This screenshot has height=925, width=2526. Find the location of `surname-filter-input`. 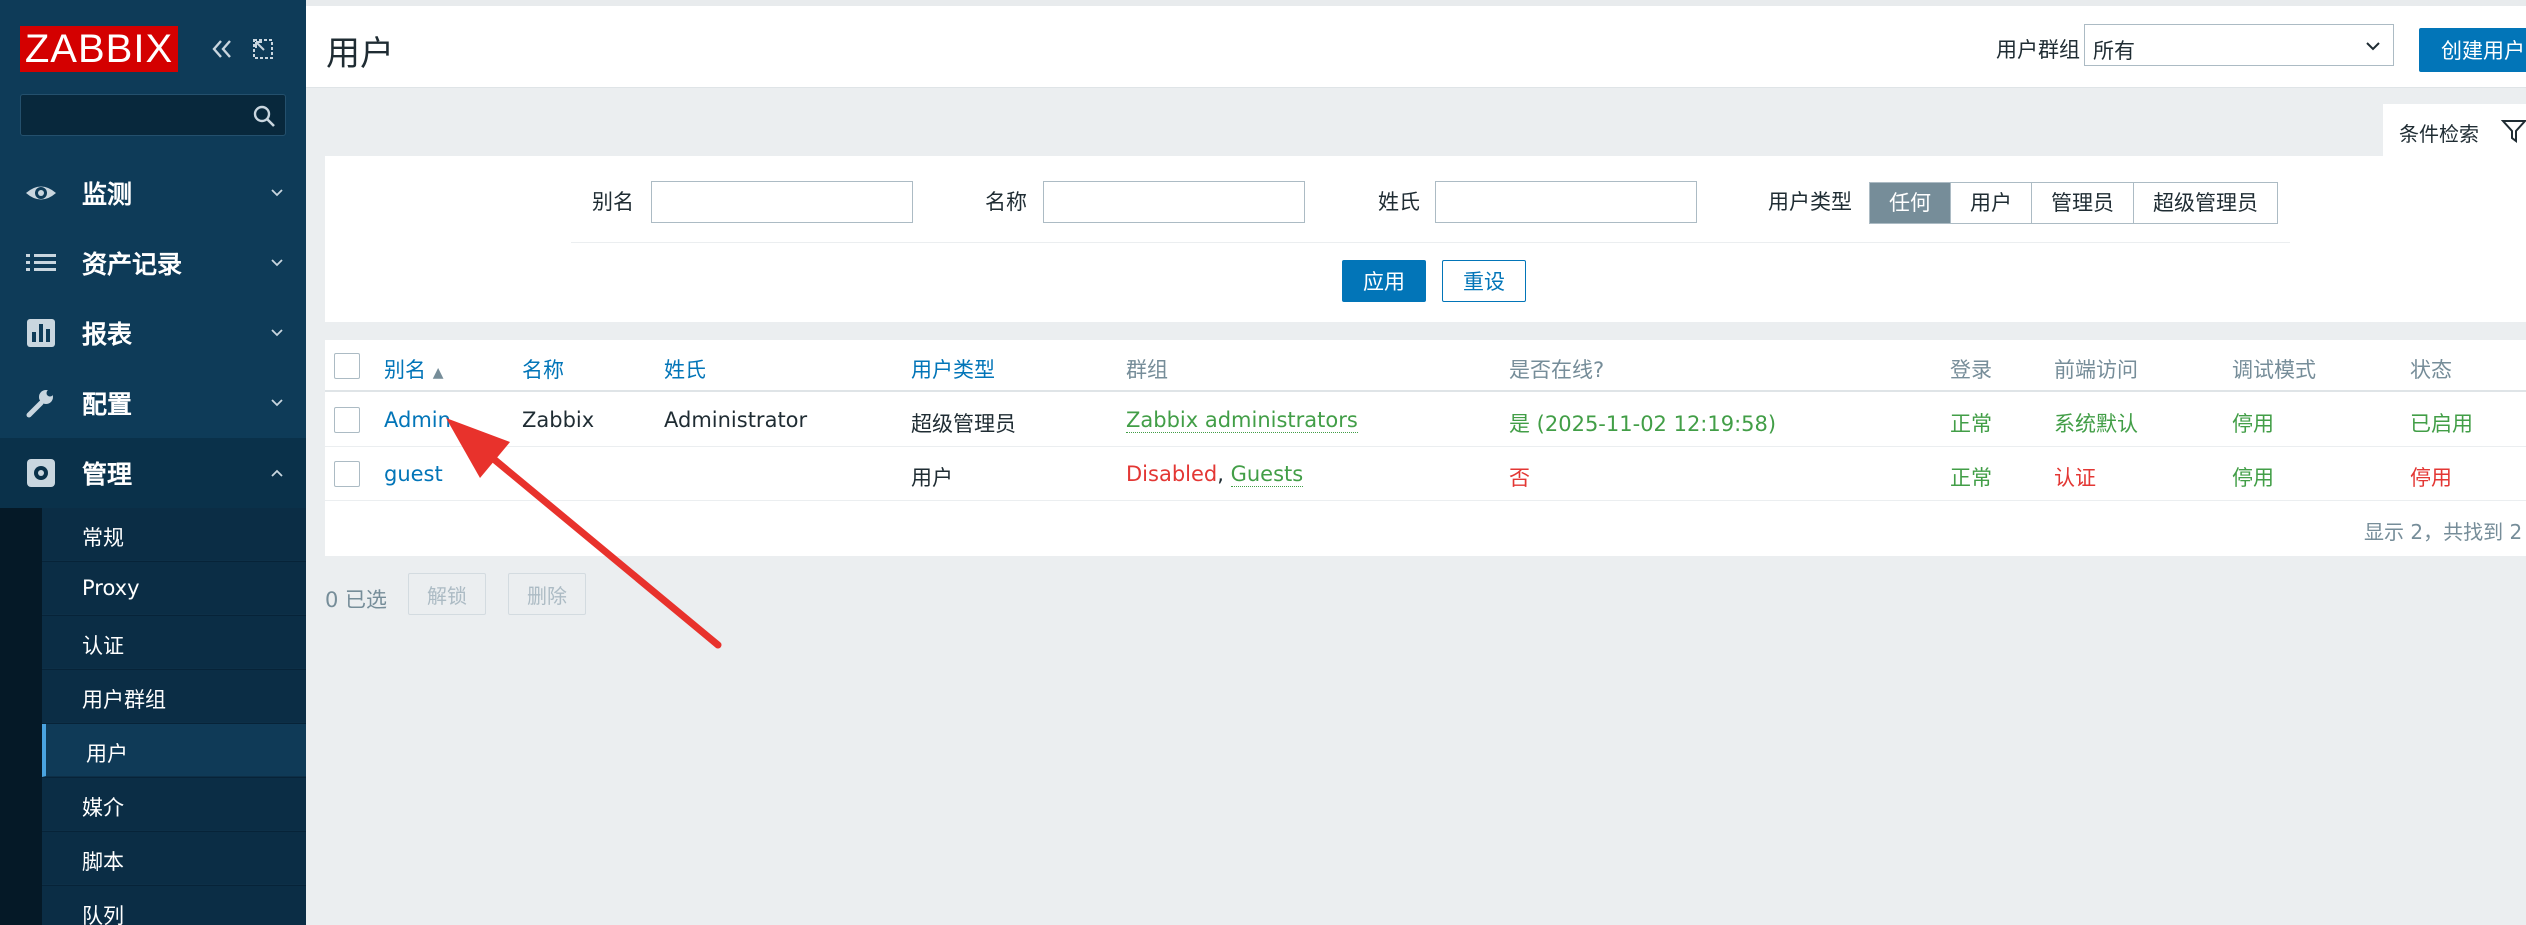

surname-filter-input is located at coordinates (1566, 202).